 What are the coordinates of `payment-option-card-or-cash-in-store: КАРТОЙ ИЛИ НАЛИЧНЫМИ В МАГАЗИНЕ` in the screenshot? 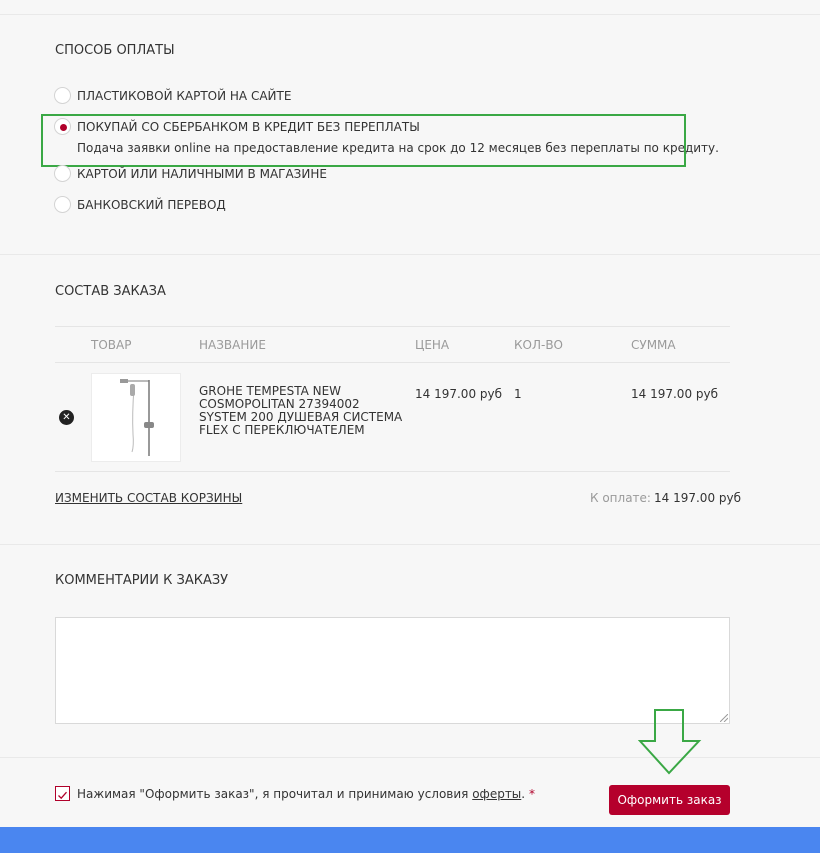 It's located at (190, 173).